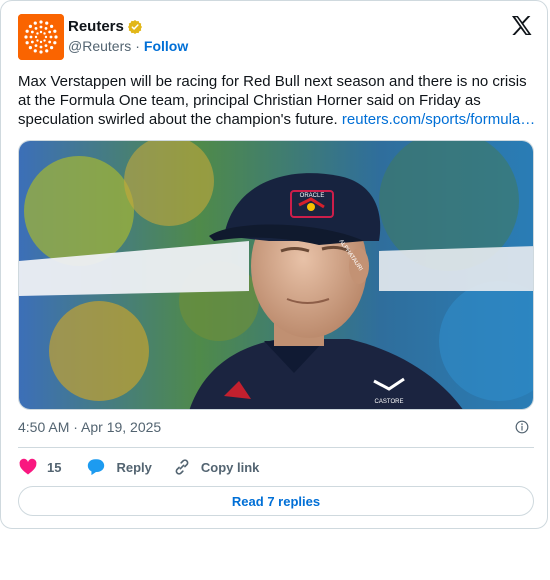  I want to click on reply-button: Reply, so click(118, 467).